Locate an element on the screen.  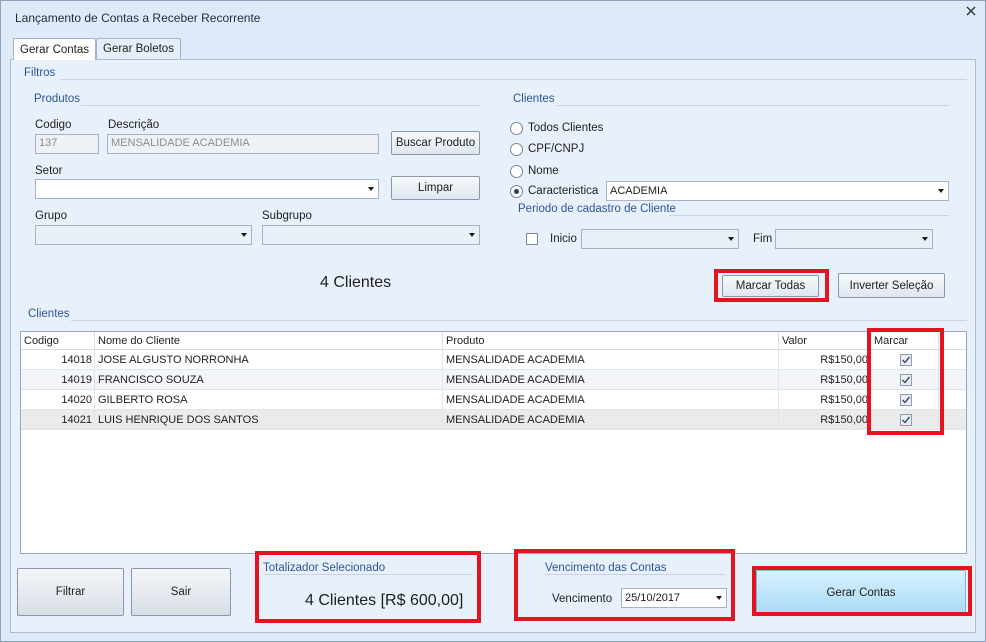
marcar-todas-button: Marcar Todas is located at coordinates (770, 286).